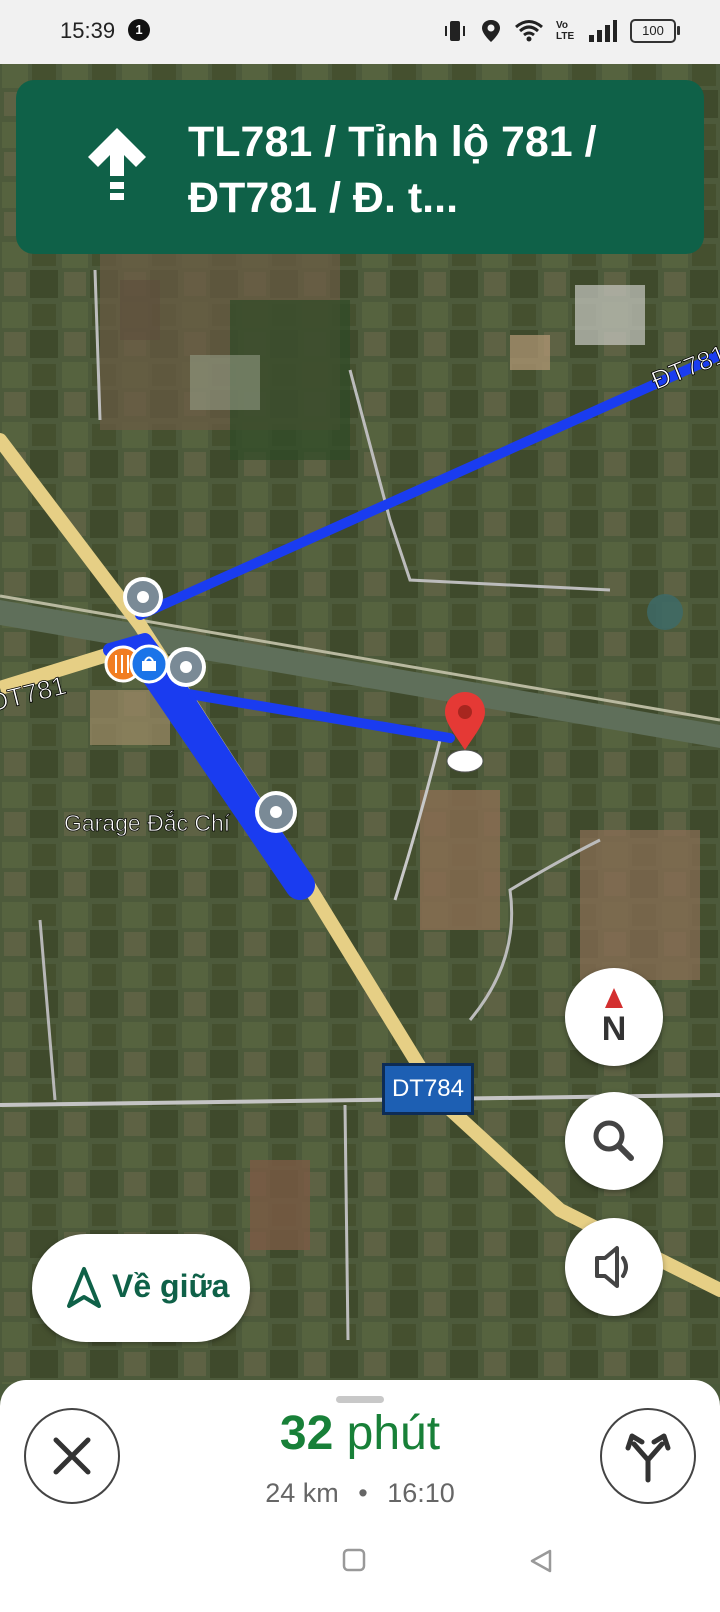 The width and height of the screenshot is (720, 1612). Describe the element at coordinates (149, 664) in the screenshot. I see `shopping-icon` at that location.